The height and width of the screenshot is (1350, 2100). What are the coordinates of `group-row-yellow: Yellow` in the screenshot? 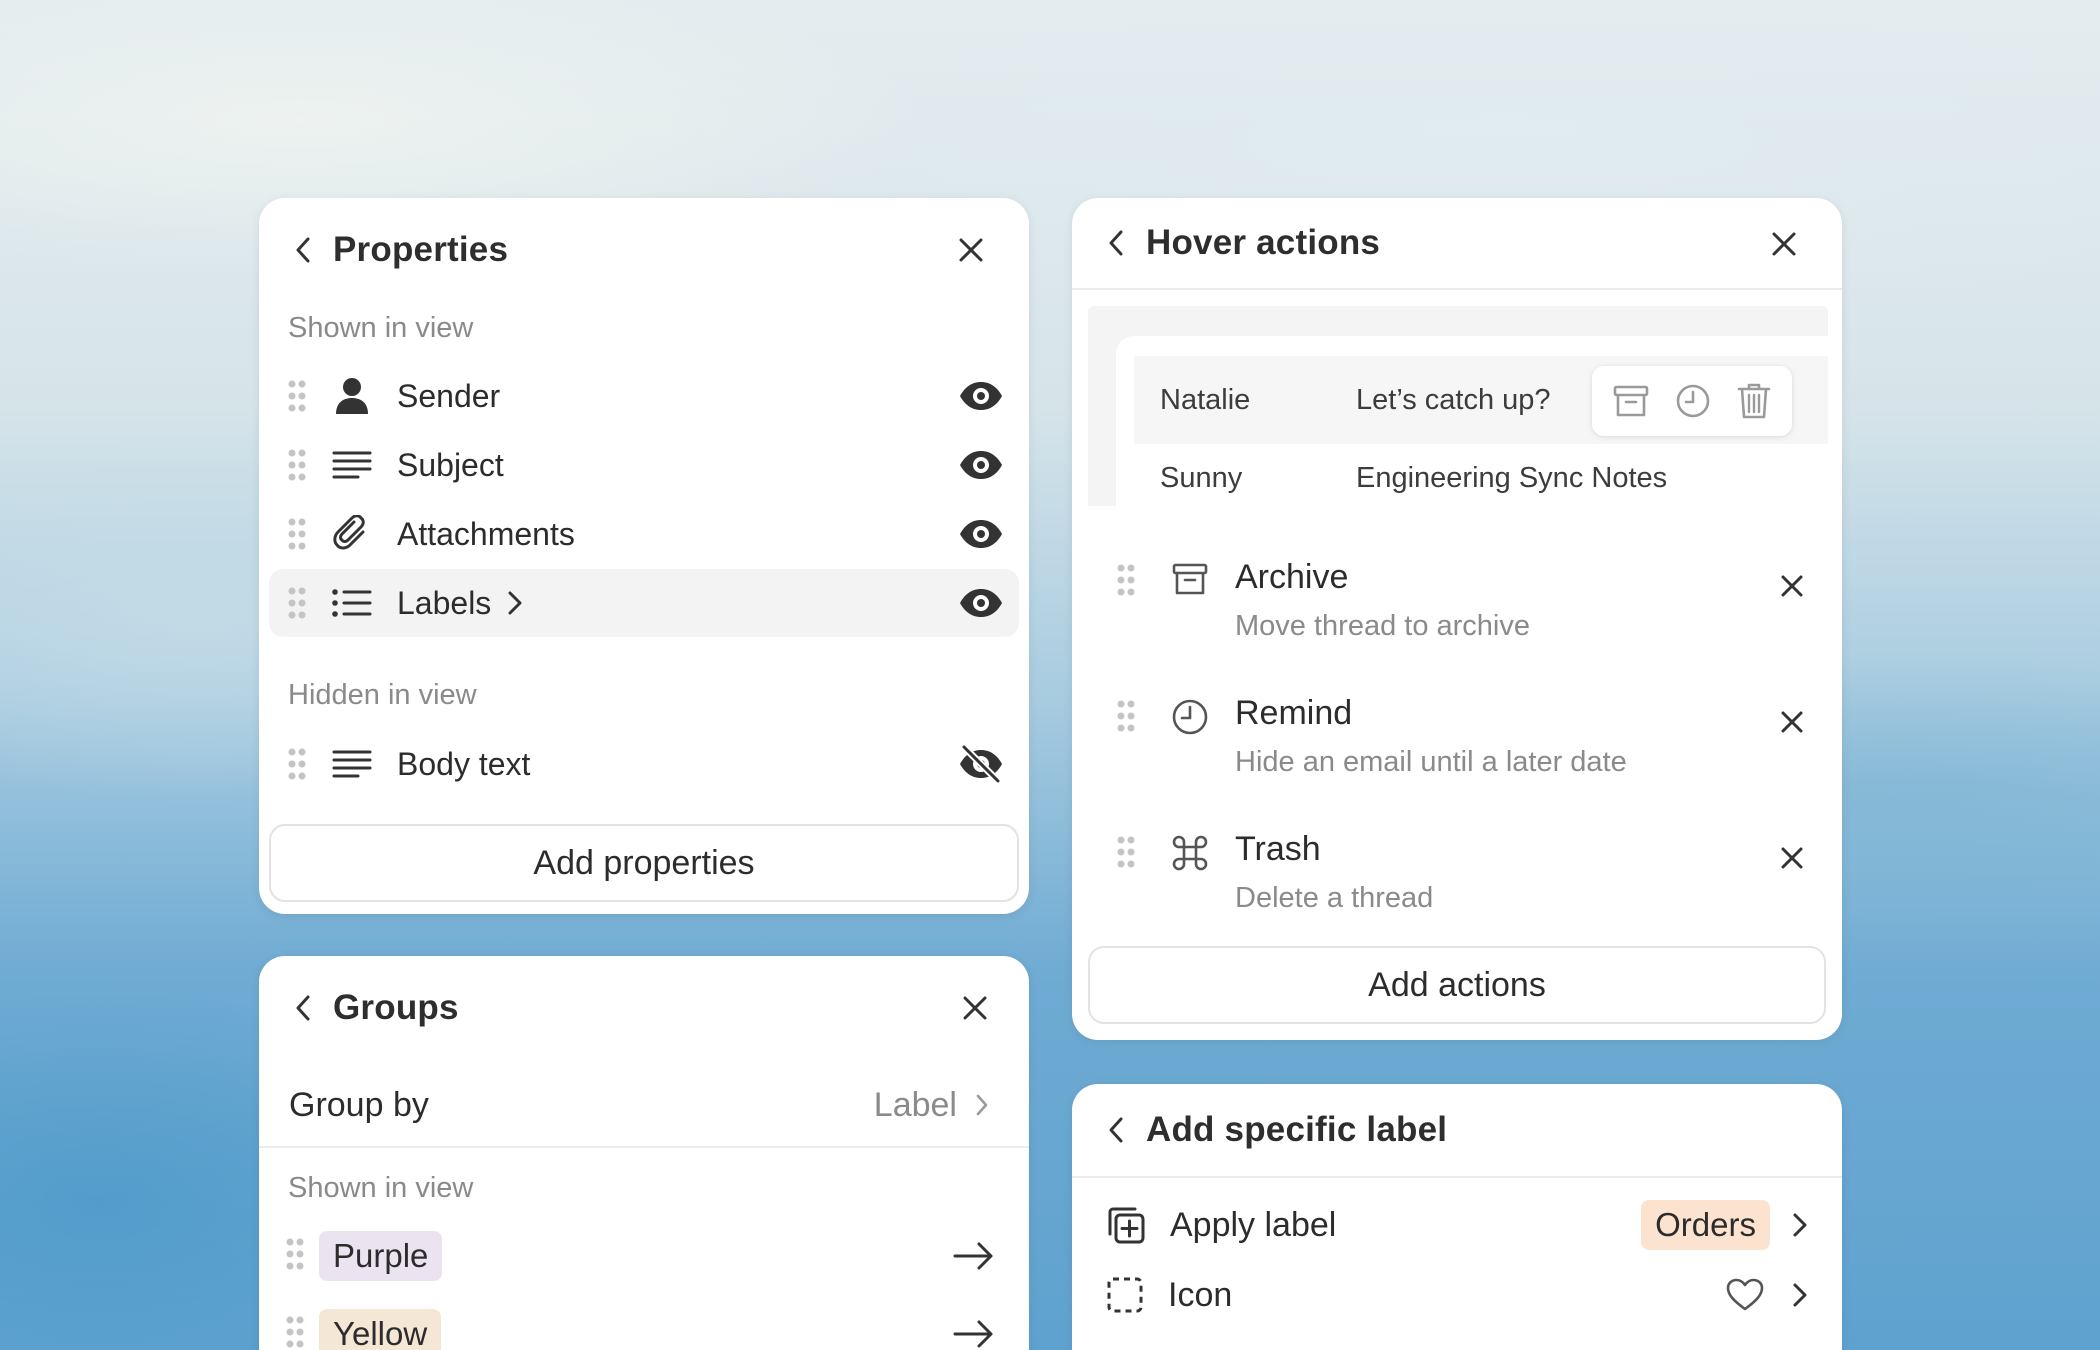 It's located at (644, 1328).